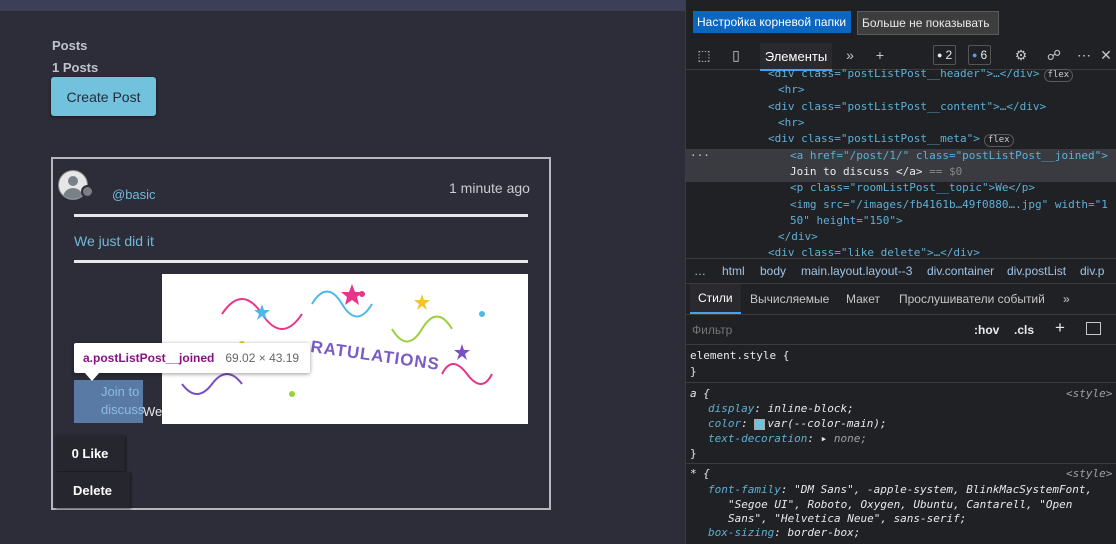 The height and width of the screenshot is (544, 1116). I want to click on top-nav-strip, so click(342, 5).